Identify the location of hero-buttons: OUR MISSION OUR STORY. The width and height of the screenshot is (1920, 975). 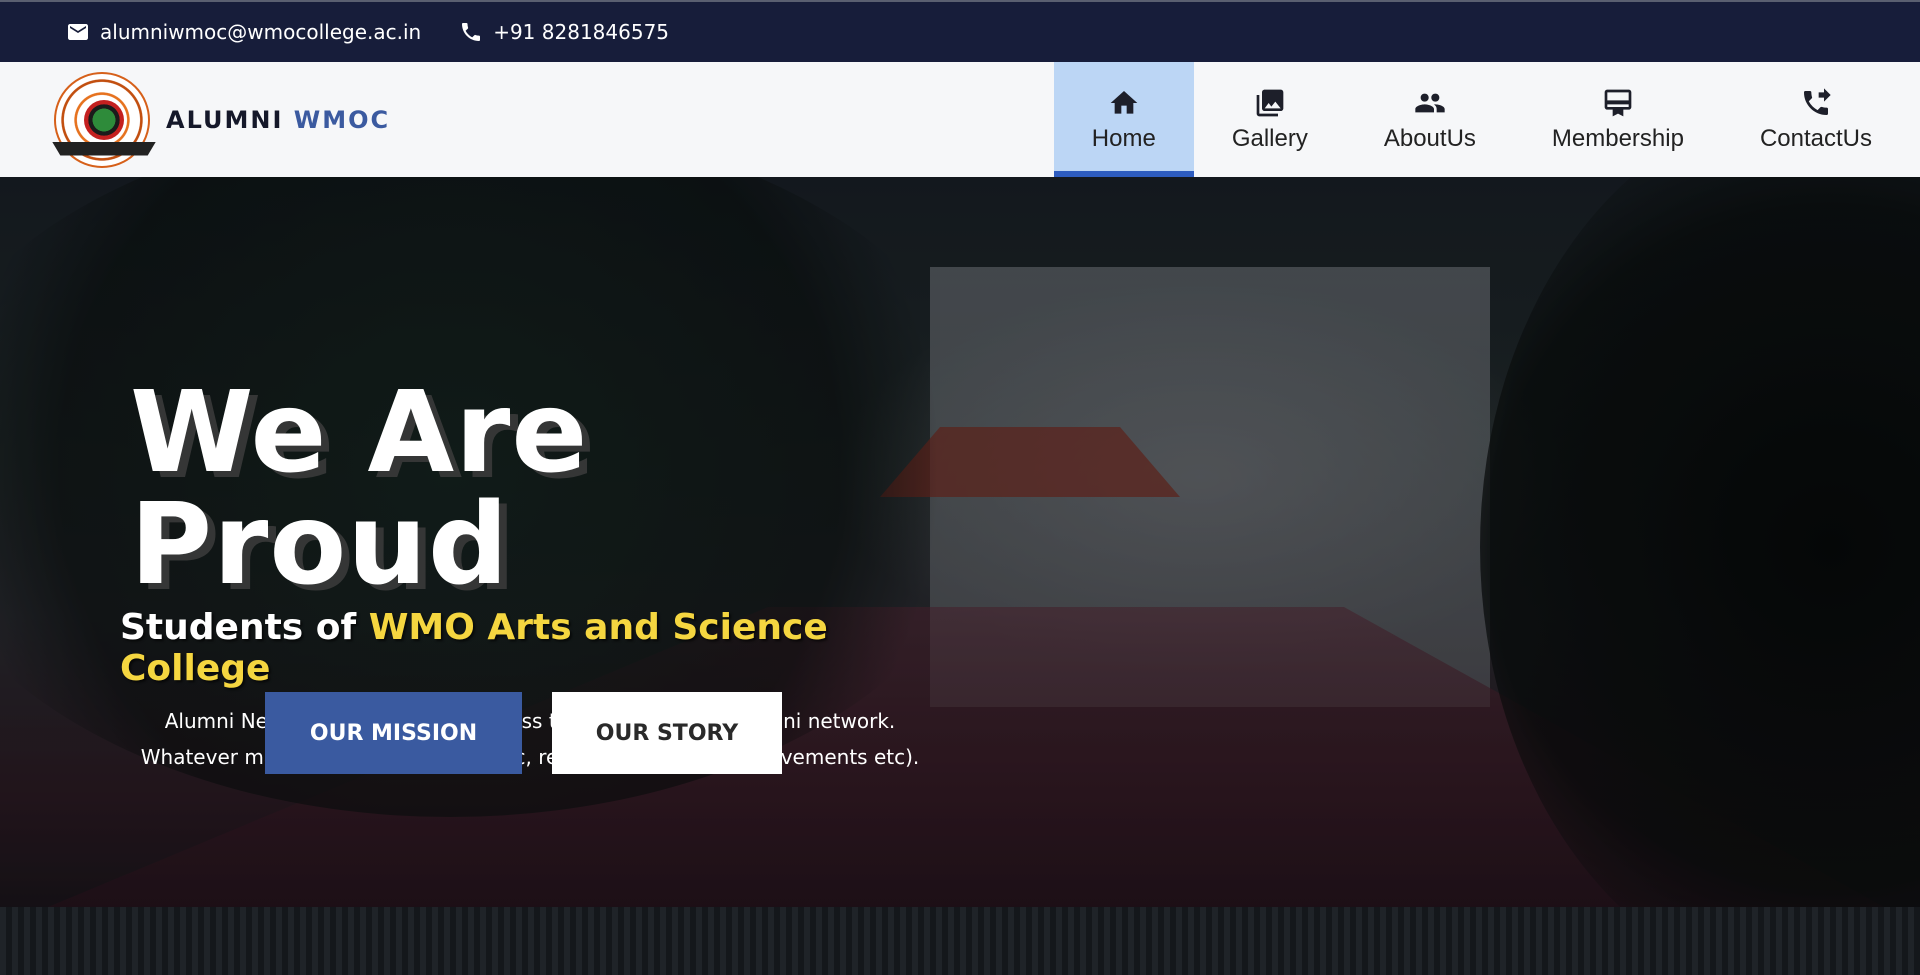
(523, 733).